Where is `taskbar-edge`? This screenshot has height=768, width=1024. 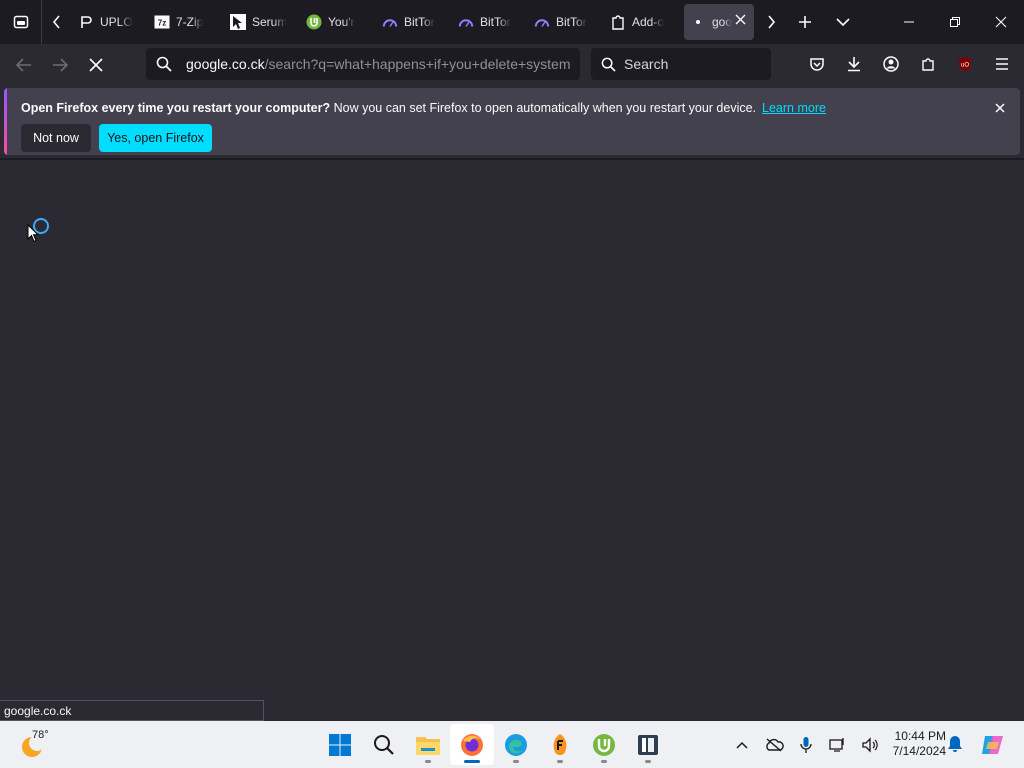
taskbar-edge is located at coordinates (516, 744).